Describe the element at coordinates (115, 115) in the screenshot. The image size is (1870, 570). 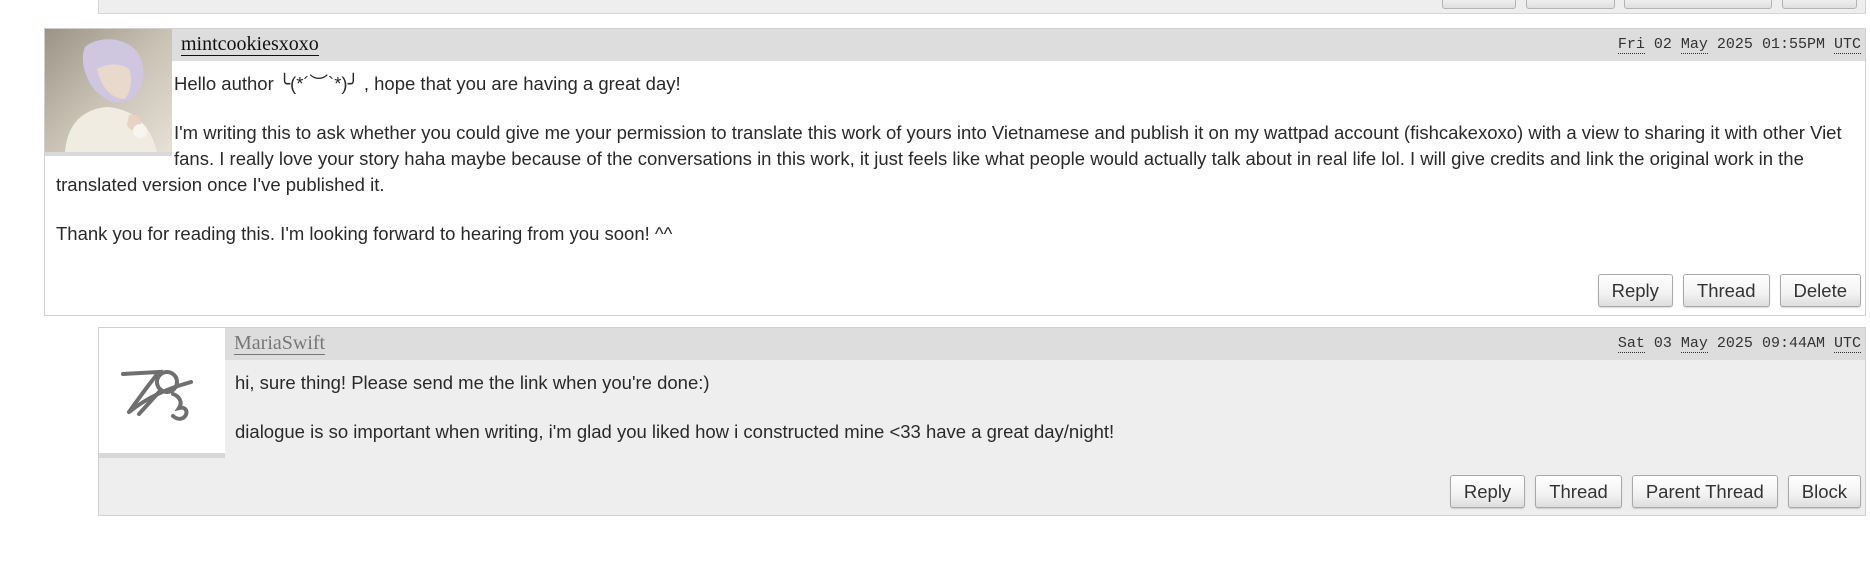
I see `avatar-float-spacer` at that location.